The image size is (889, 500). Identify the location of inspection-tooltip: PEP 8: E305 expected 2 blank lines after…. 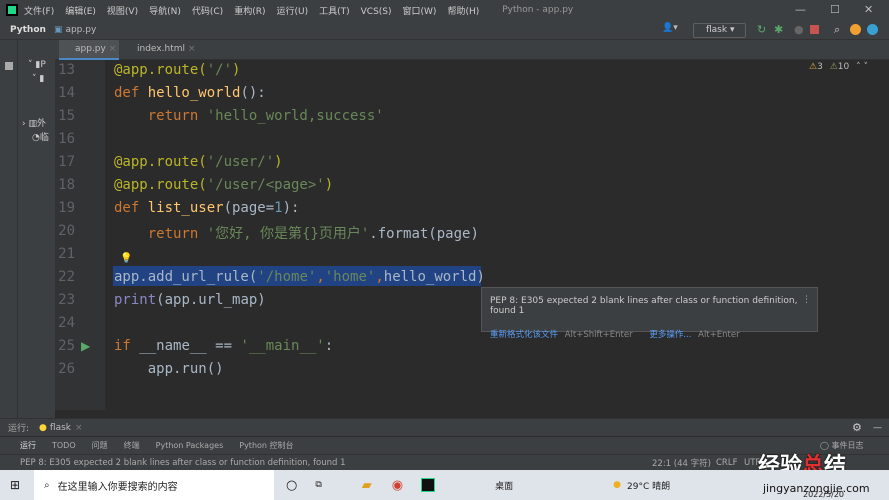
(649, 313).